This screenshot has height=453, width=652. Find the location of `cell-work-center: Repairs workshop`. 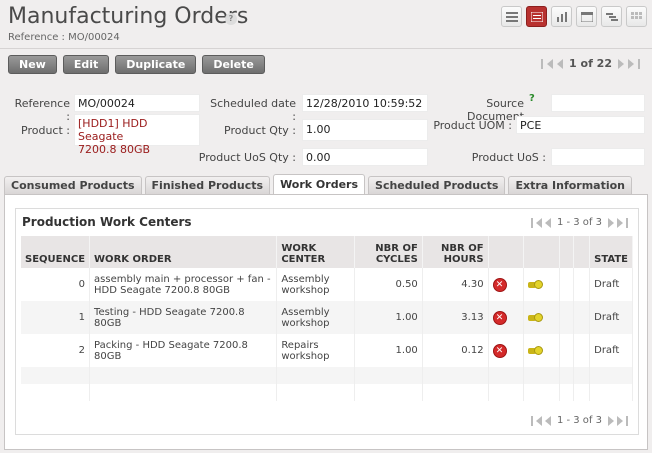

cell-work-center: Repairs workshop is located at coordinates (316, 350).